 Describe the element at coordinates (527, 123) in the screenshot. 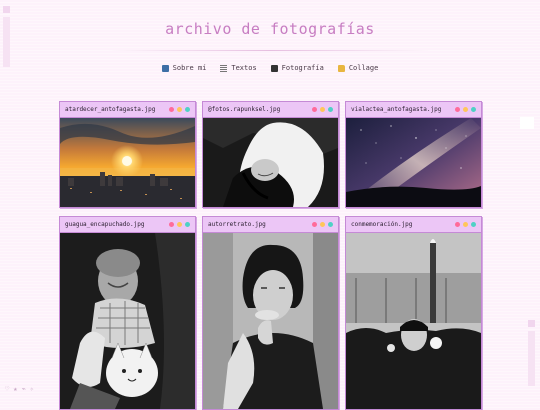

I see `right-tab` at that location.